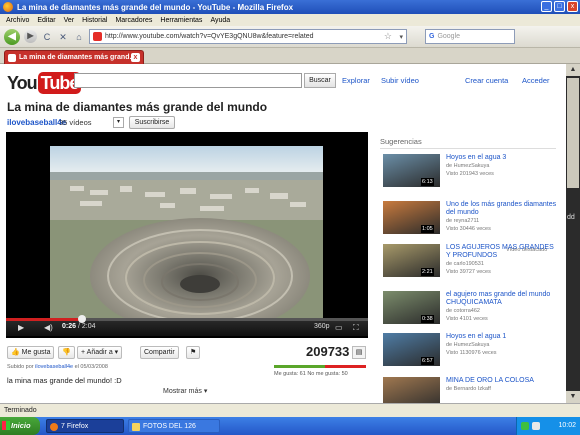  What do you see at coordinates (54, 367) in the screenshot?
I see `uploader-link: ilovebaseball4e` at bounding box center [54, 367].